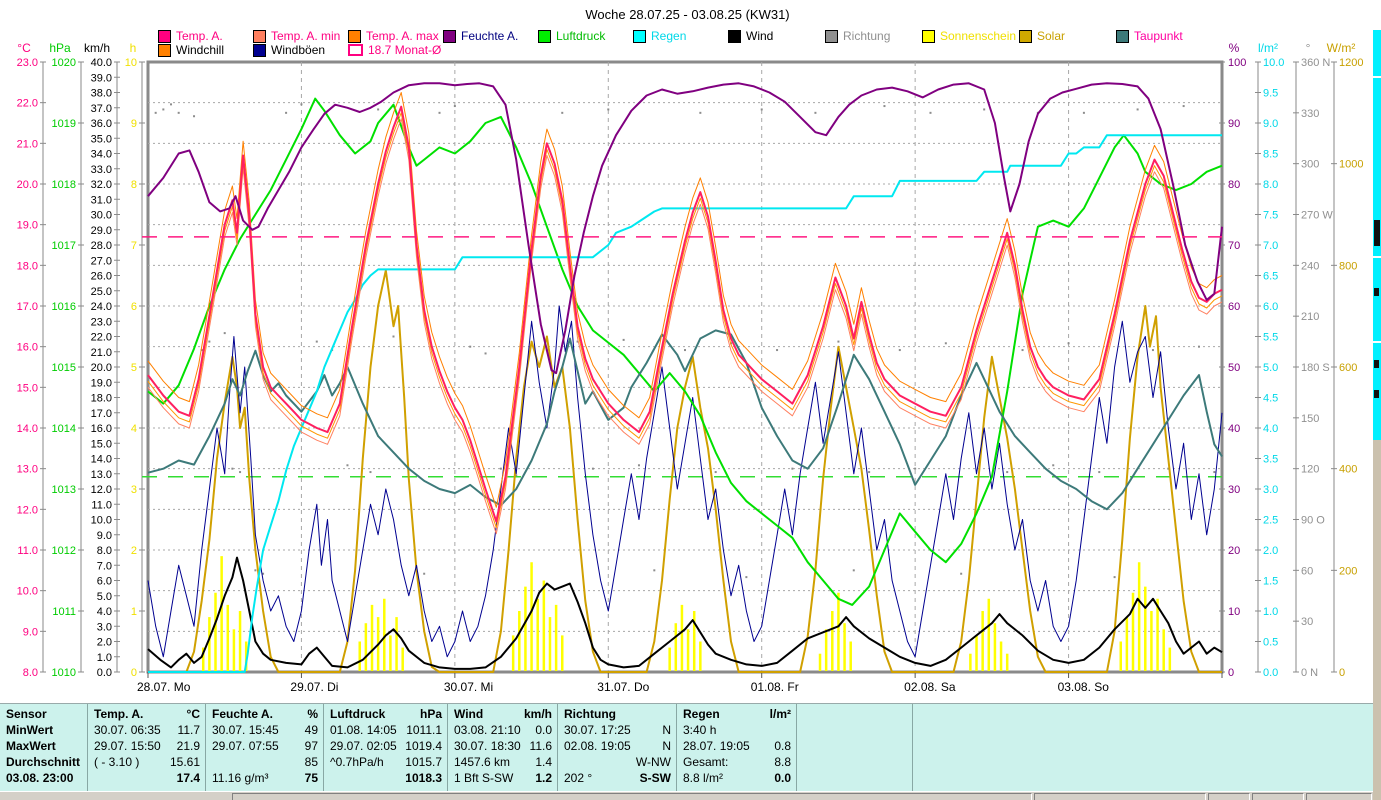  I want to click on axis-label-kmh: 9.0, so click(104, 536).